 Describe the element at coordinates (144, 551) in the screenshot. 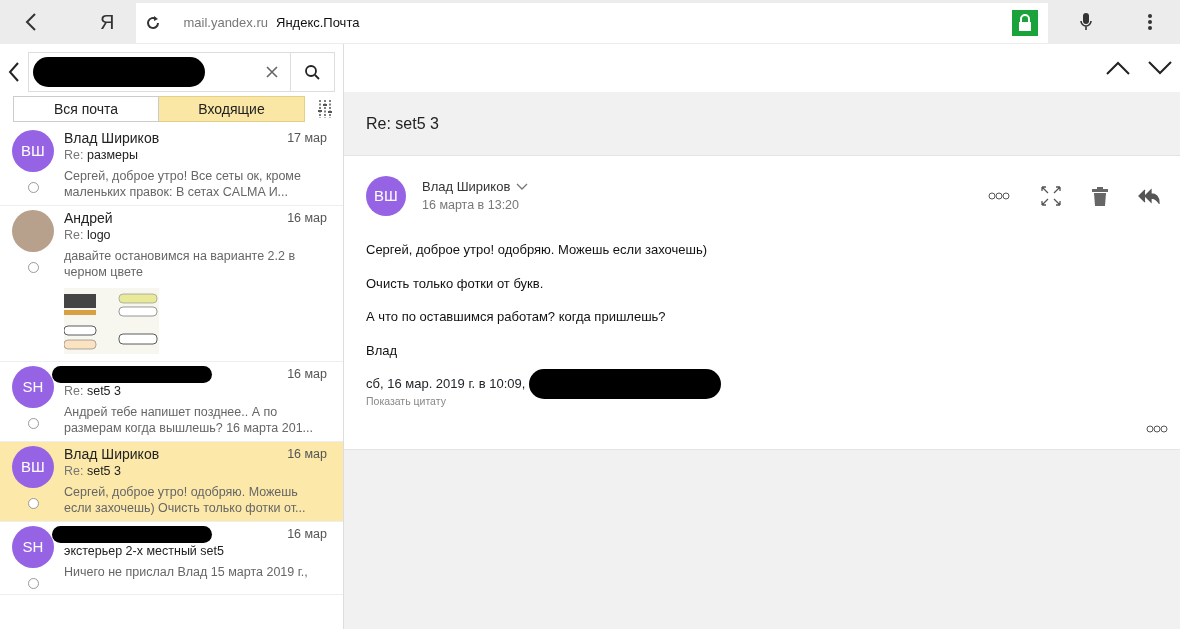

I see `message-subject: экстерьер 2-х местный set5` at that location.